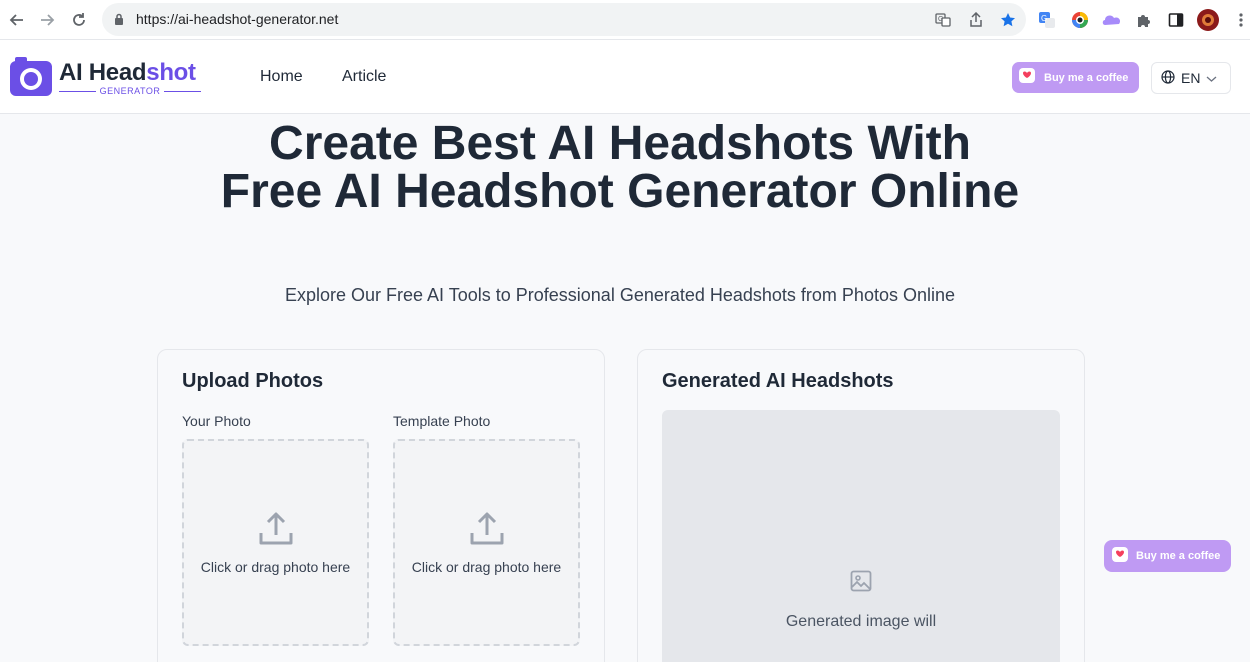  I want to click on language-selector: EN, so click(1191, 78).